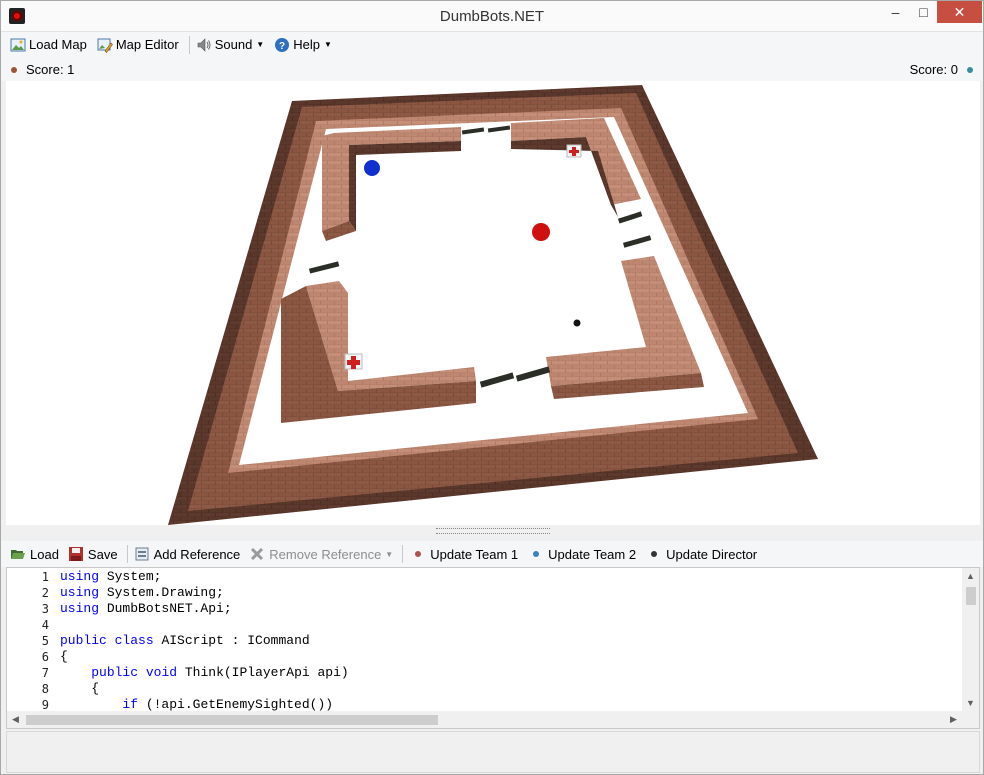  What do you see at coordinates (147, 44) in the screenshot?
I see `map-editor-label: Map Editor` at bounding box center [147, 44].